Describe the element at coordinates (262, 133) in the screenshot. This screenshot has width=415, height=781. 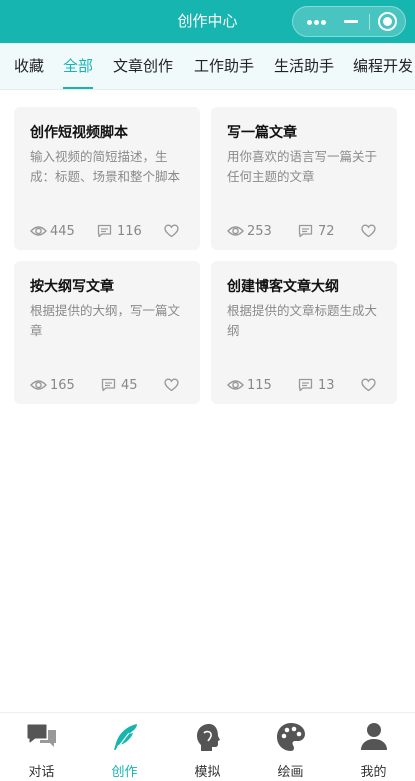
I see `card-title: 写一篇文章` at that location.